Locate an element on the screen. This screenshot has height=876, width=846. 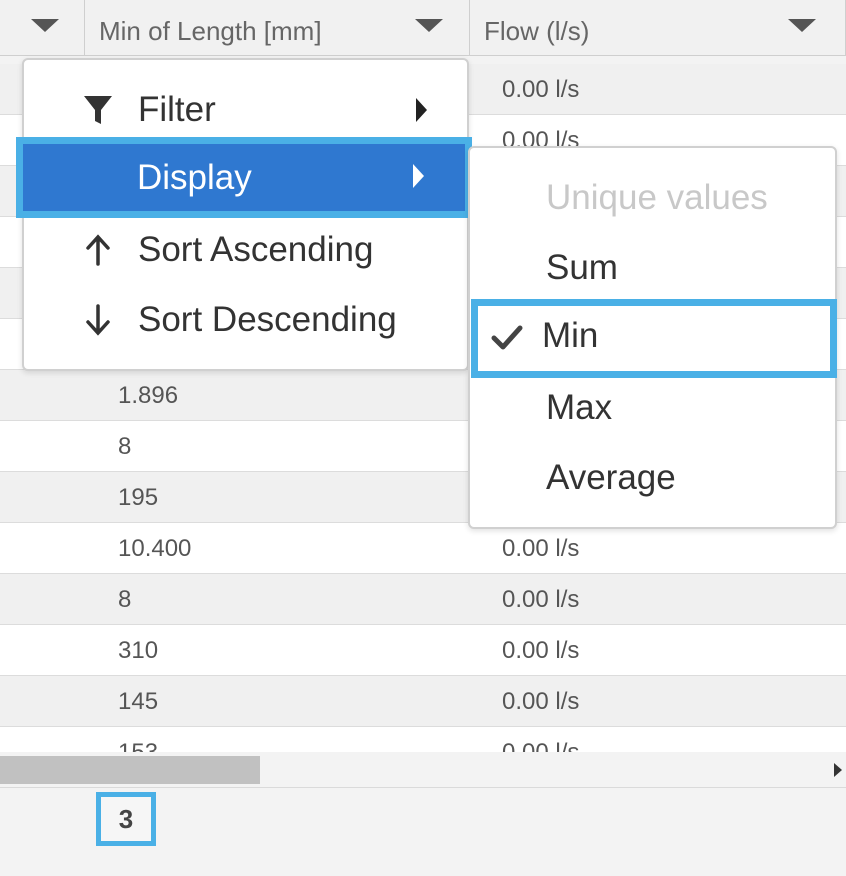
cell-length: 195 is located at coordinates (138, 497).